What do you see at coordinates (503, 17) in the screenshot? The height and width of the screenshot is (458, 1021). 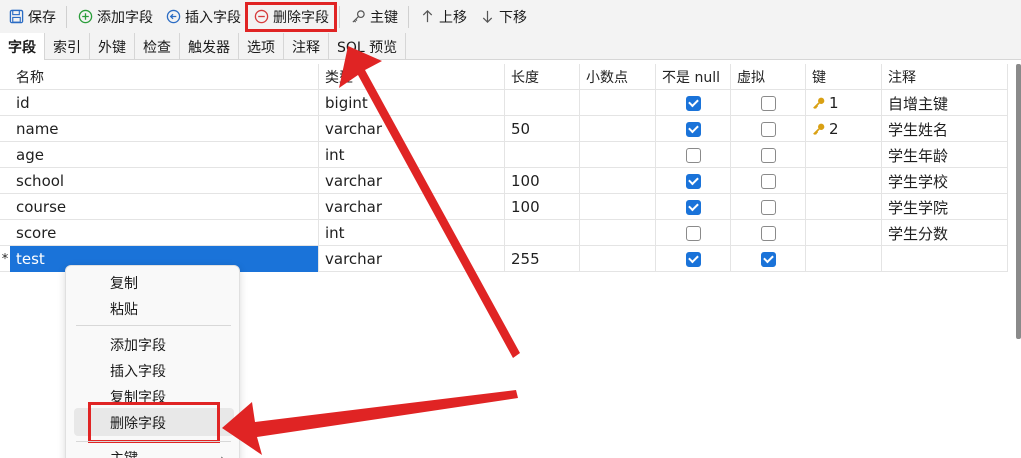 I see `move-down-button: 下移` at bounding box center [503, 17].